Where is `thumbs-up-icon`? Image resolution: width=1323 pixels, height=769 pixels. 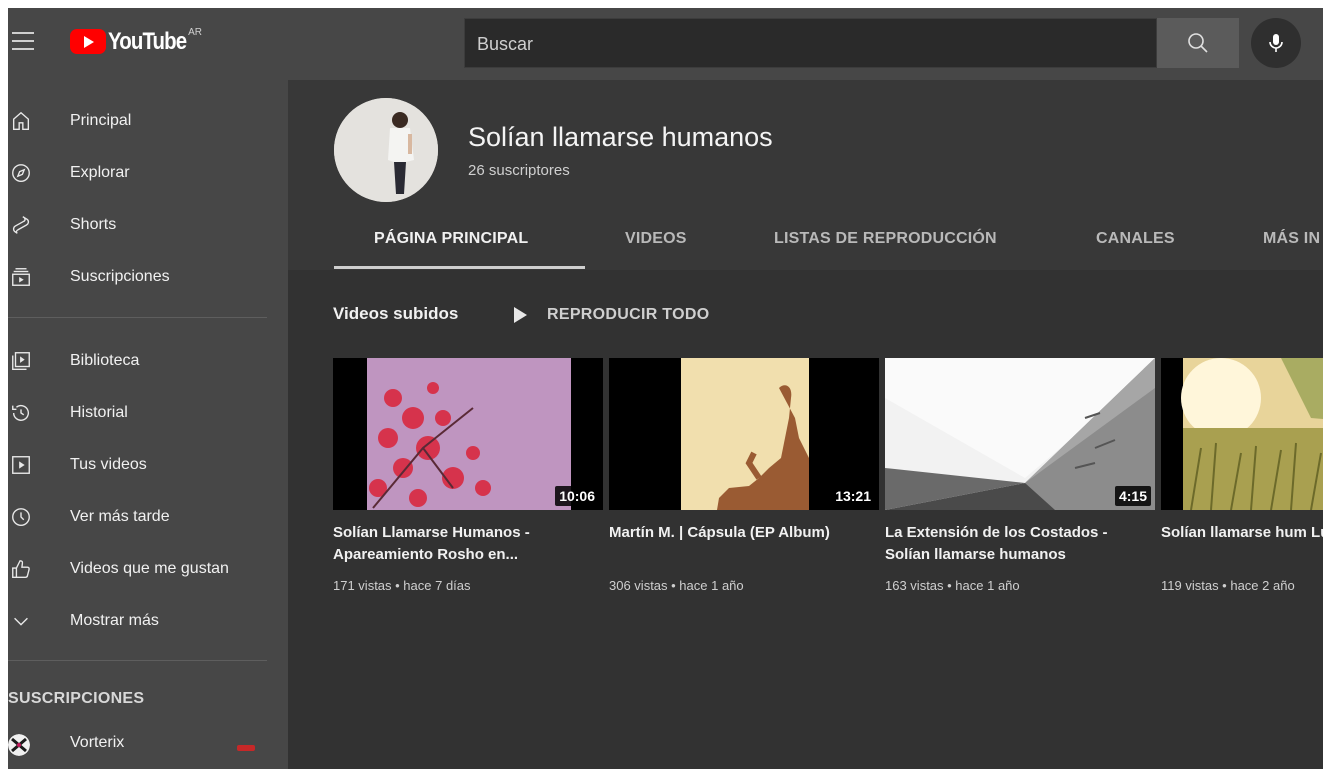 thumbs-up-icon is located at coordinates (21, 569).